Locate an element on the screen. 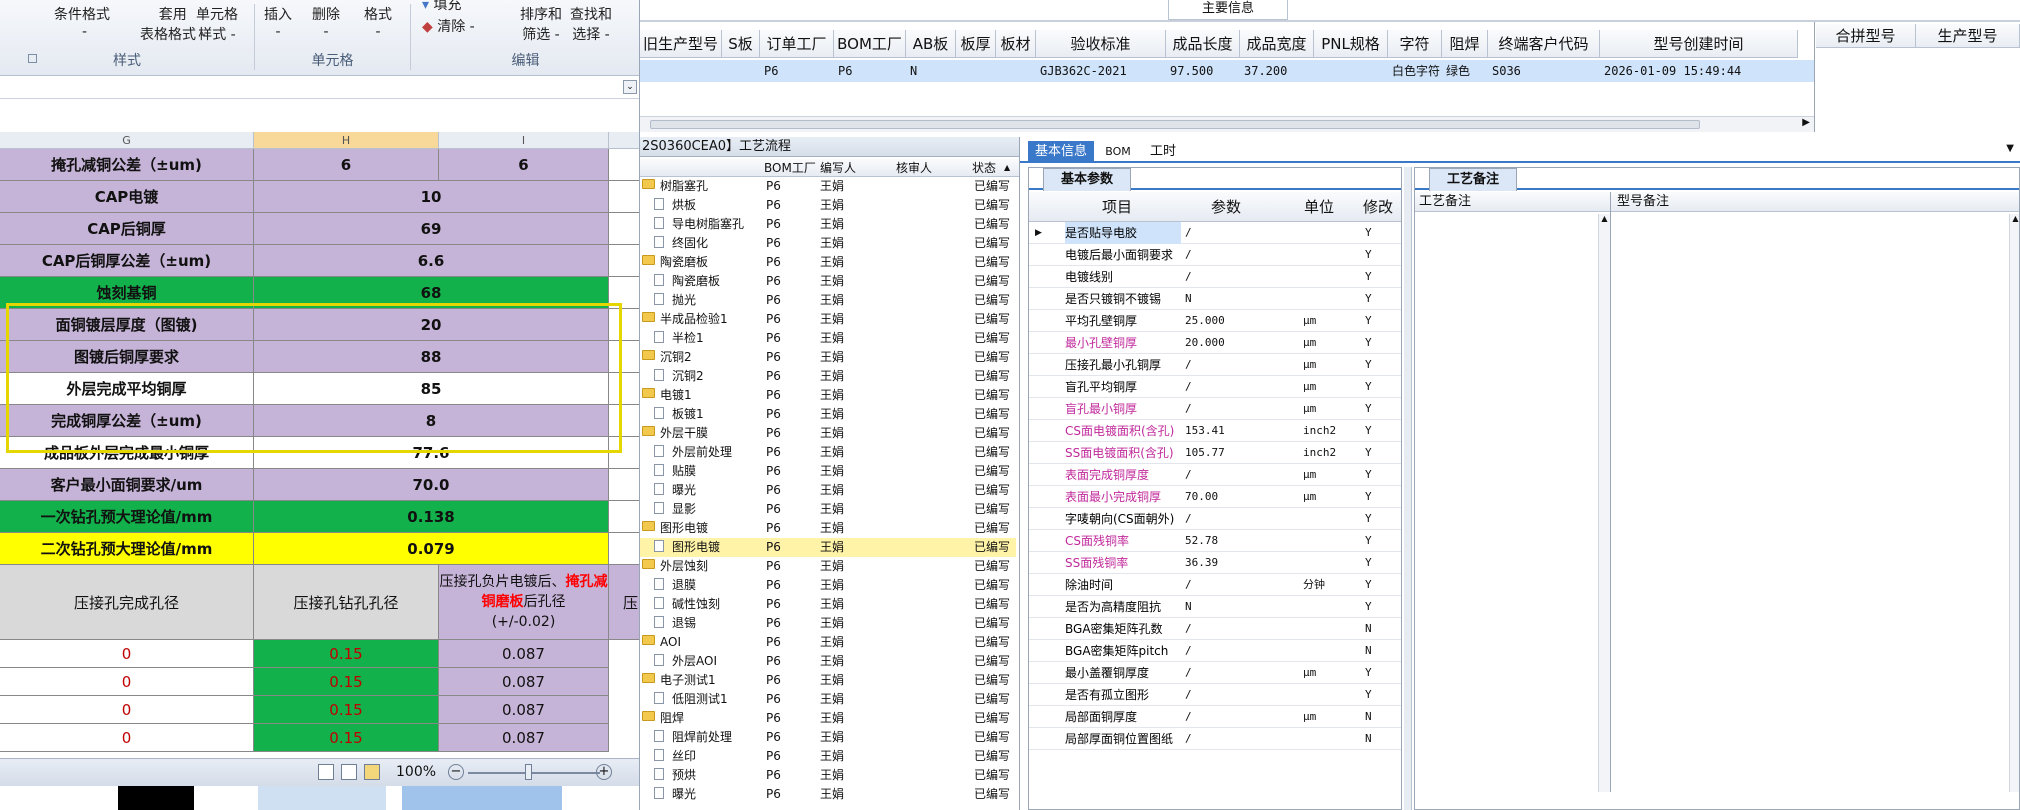 This screenshot has height=810, width=2020. grid-header: 阻焊 is located at coordinates (1465, 44).